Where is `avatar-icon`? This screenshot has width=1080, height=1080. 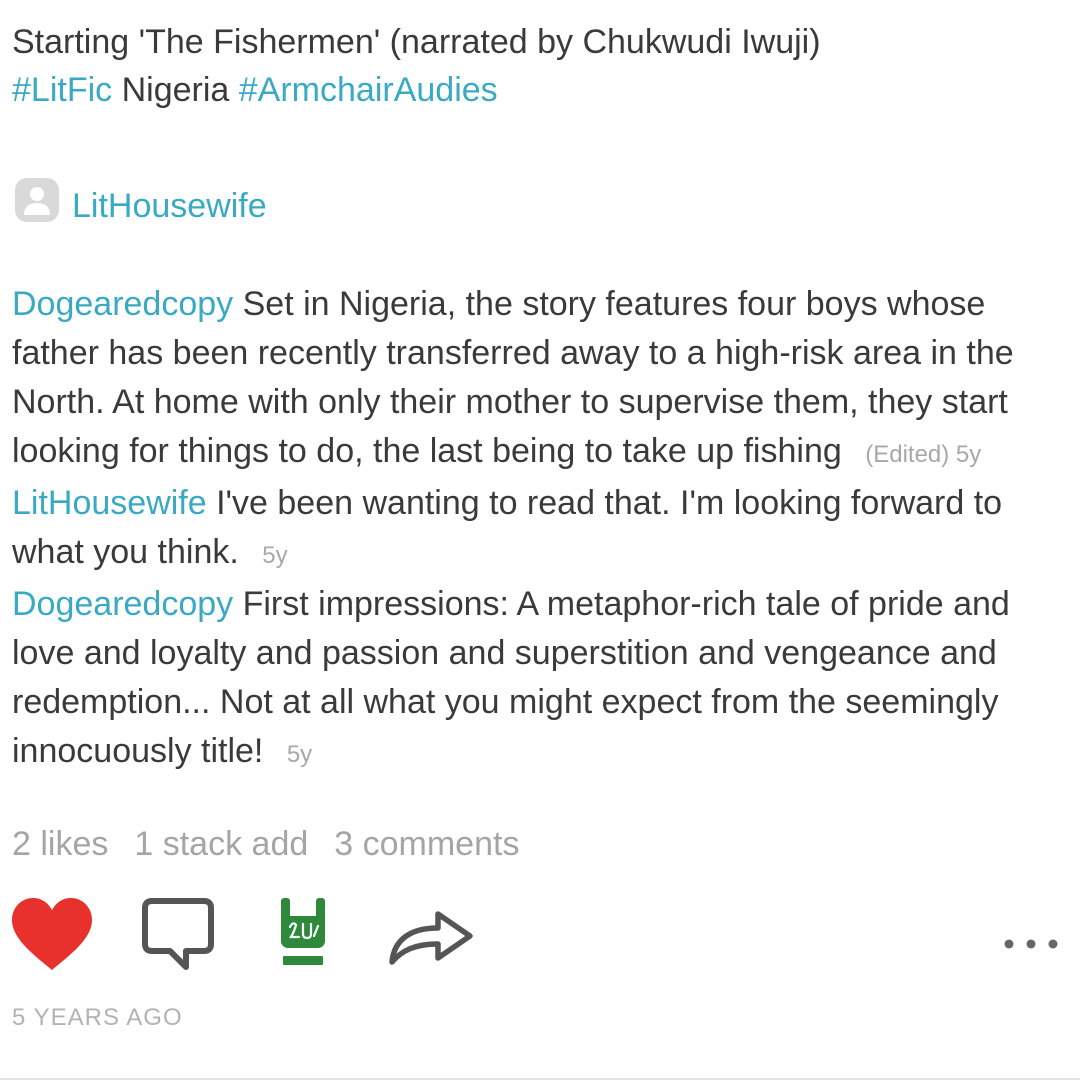
avatar-icon is located at coordinates (37, 200).